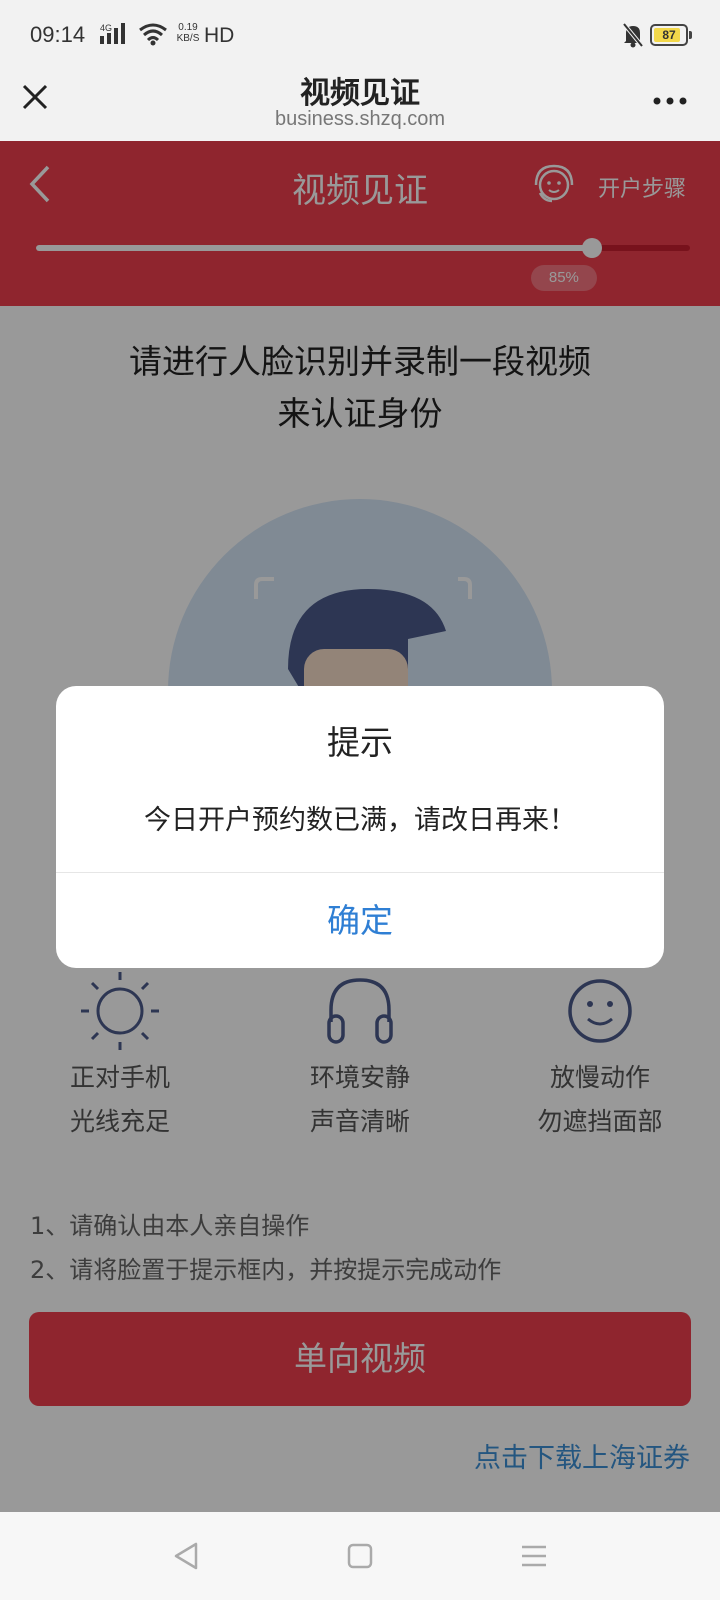 The height and width of the screenshot is (1600, 720). I want to click on dialog-message: 今日开户预约数已满，请改日再来！, so click(360, 820).